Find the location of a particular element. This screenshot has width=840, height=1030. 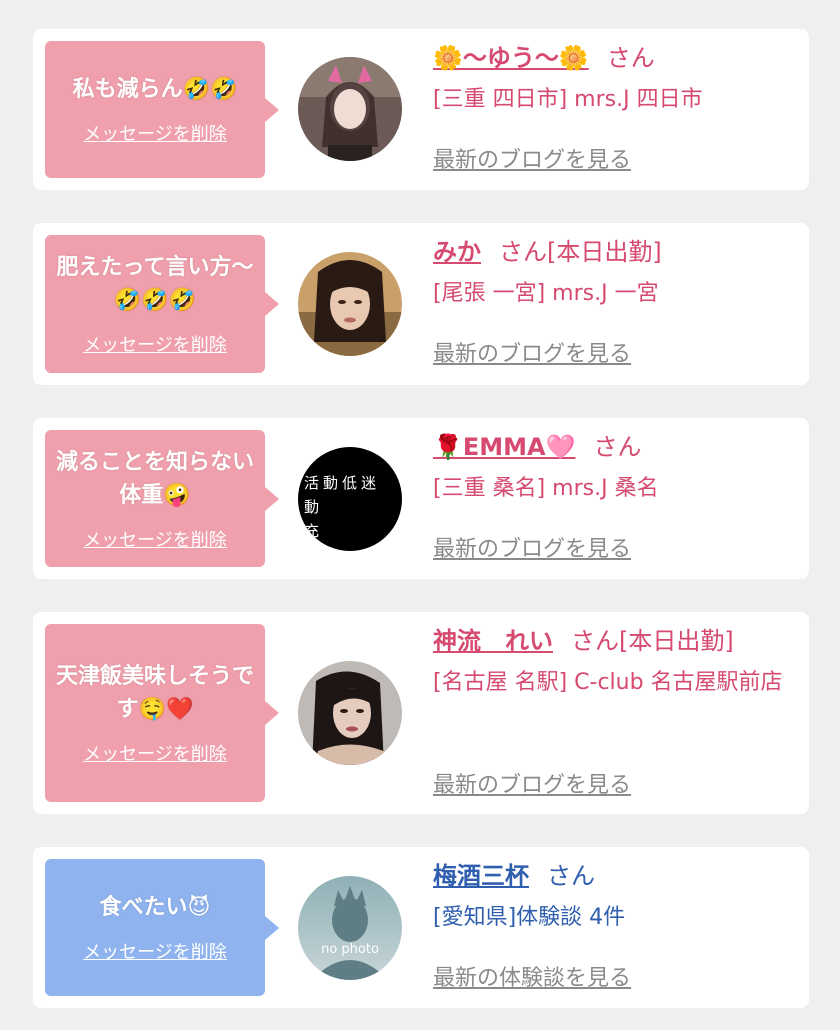

member-area: [三重 四日市] mrs.J 四日市 is located at coordinates (568, 99).